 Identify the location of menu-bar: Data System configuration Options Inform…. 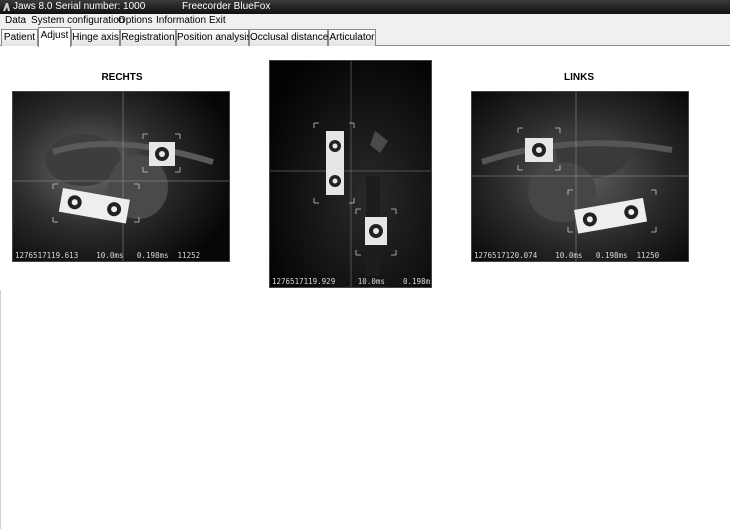
(365, 20).